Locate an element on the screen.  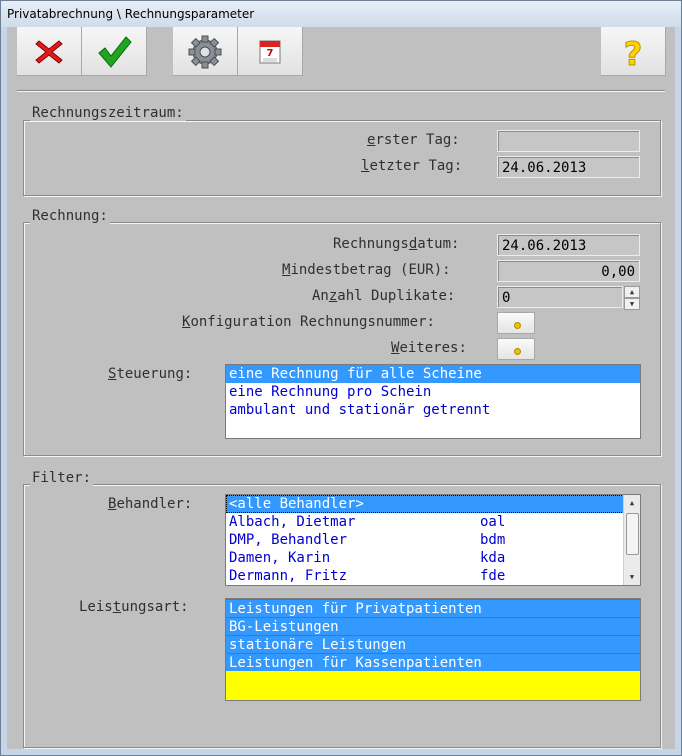
window-title: Privatabrechnung \ Rechnungsparameter is located at coordinates (131, 14).